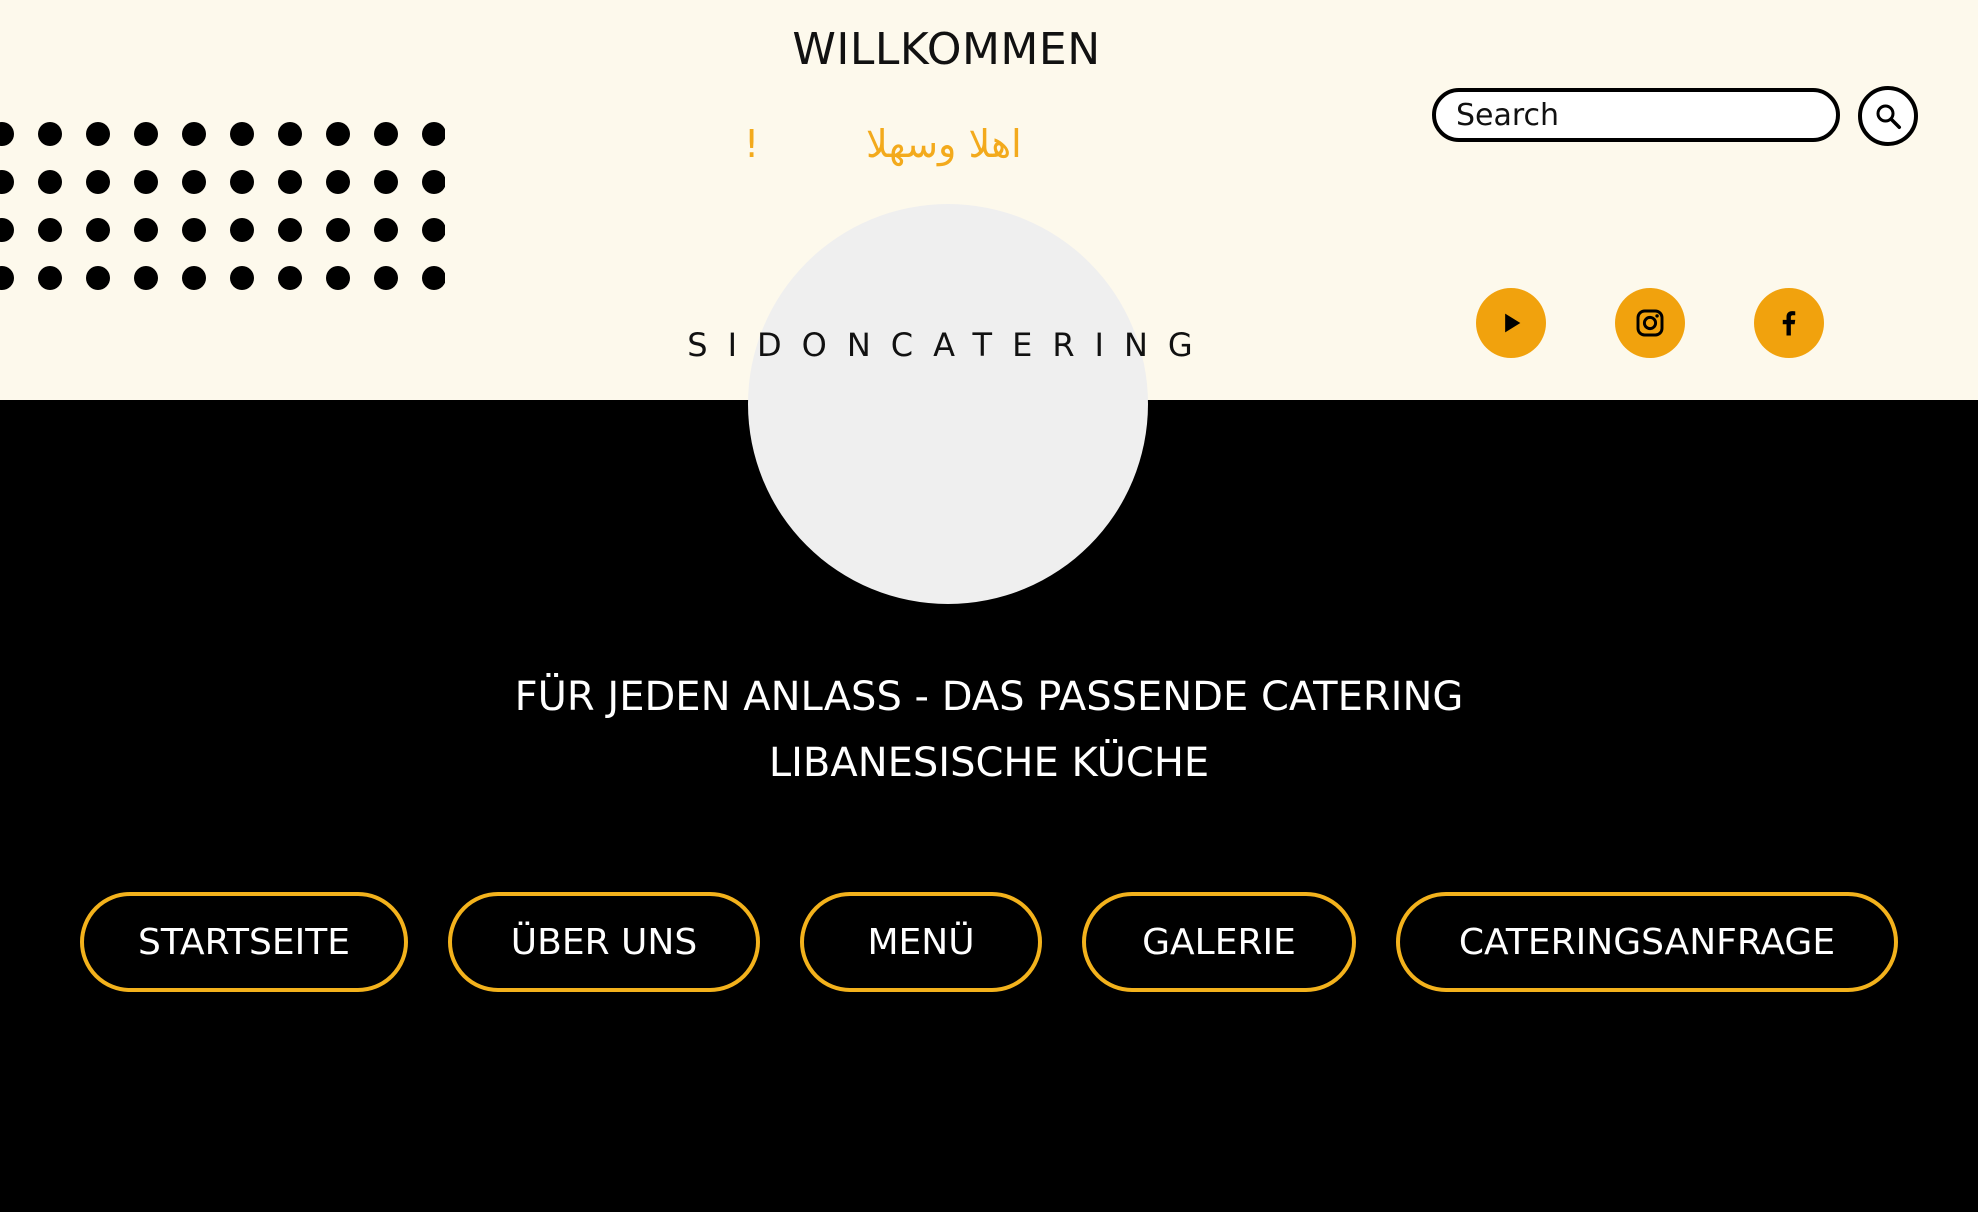  I want to click on play-icon, so click(1513, 323).